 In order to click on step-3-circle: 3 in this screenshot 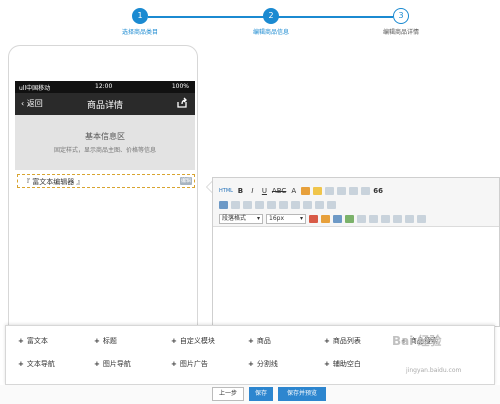, I will do `click(401, 16)`.